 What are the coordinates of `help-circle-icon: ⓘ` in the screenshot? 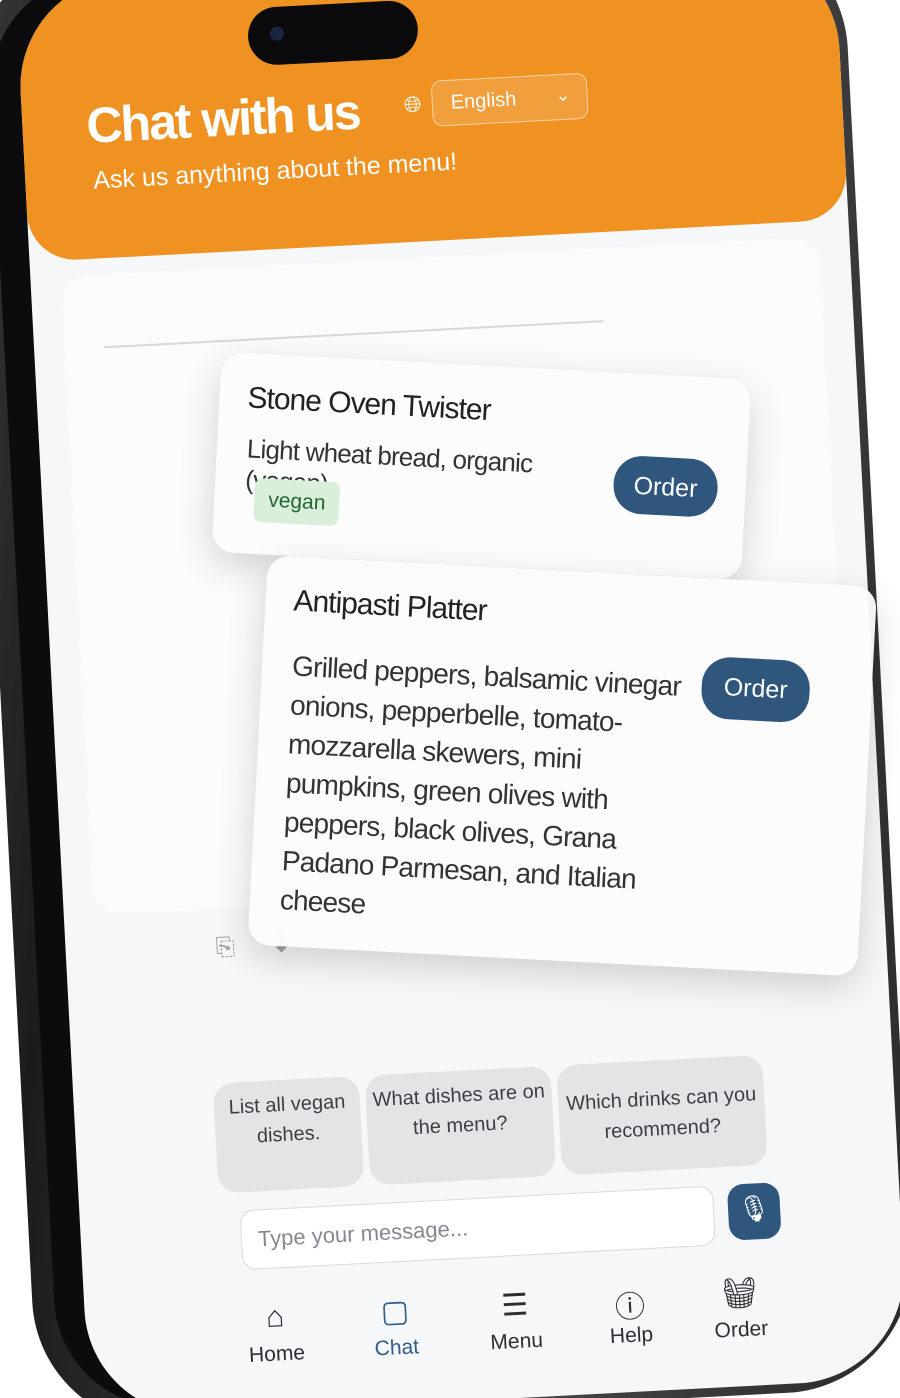 It's located at (630, 1307).